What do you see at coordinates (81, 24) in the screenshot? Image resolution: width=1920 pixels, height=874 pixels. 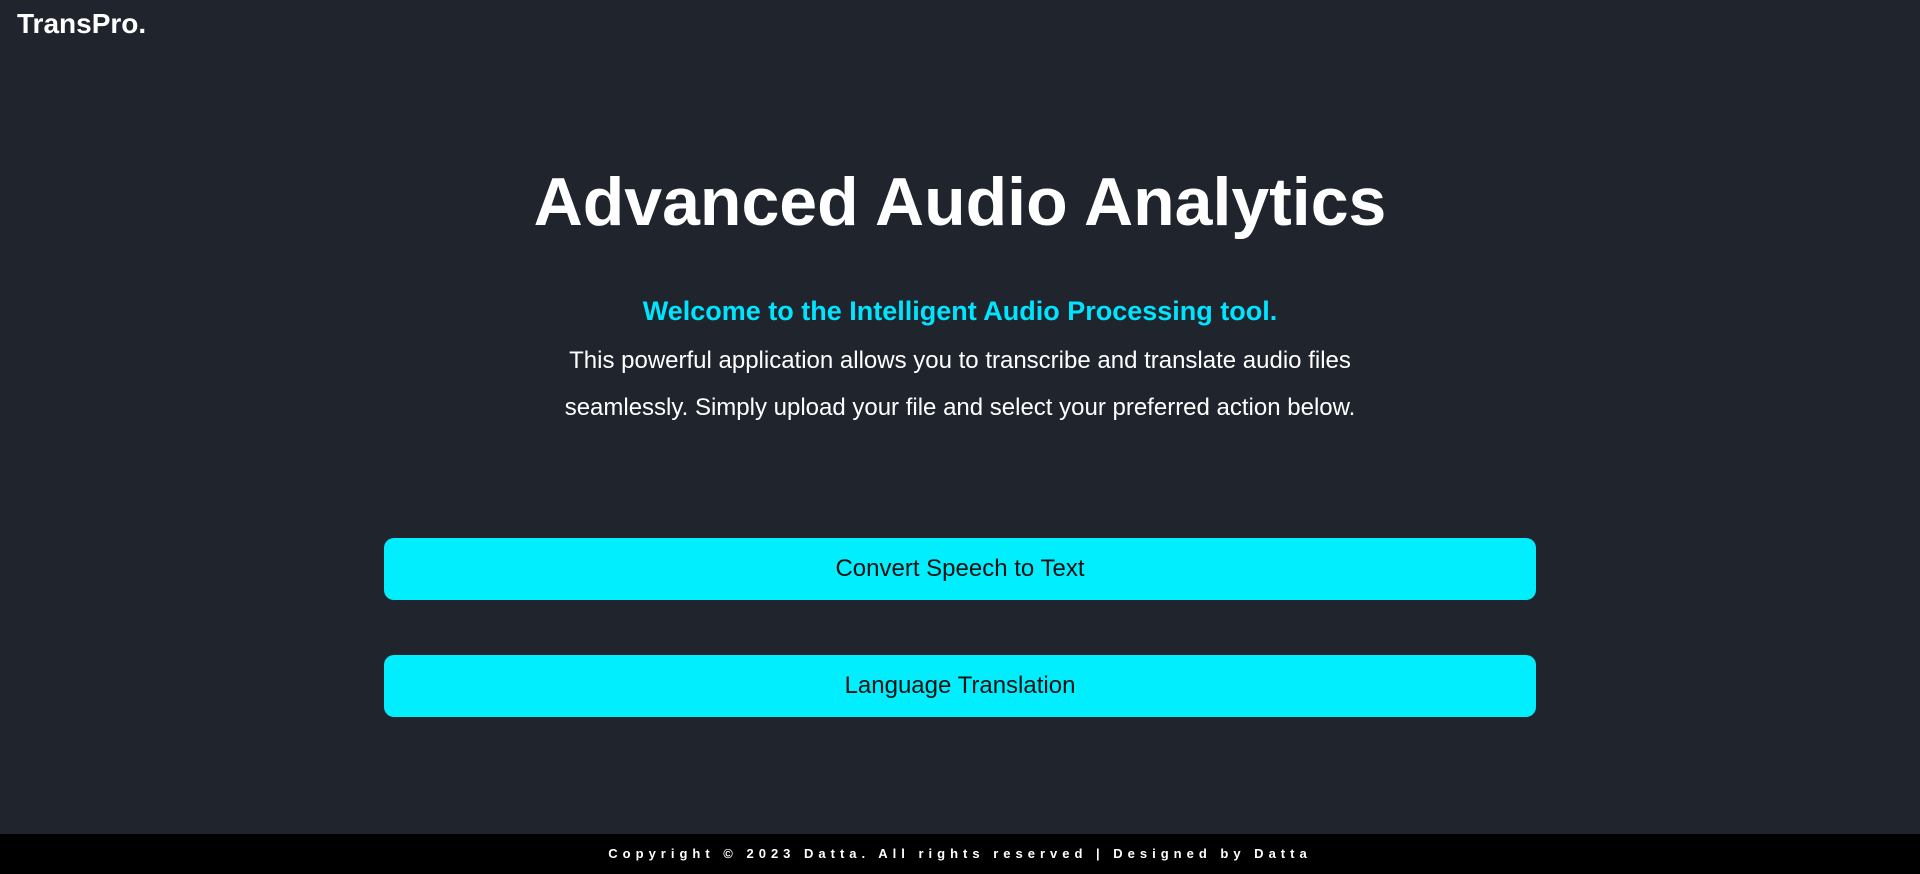 I see `brand-logo: TransPro.` at bounding box center [81, 24].